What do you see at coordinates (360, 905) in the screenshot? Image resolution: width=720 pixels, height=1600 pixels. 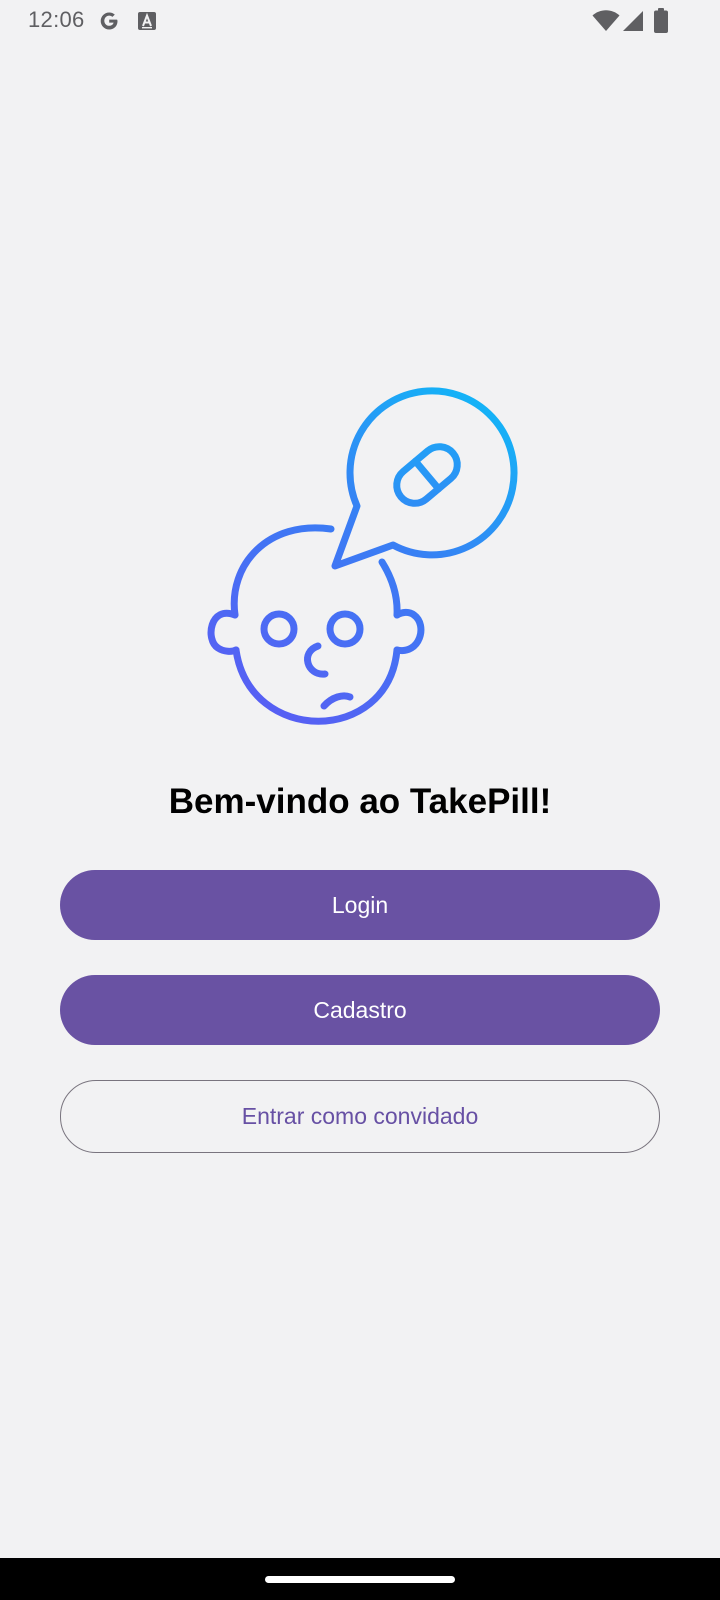 I see `login-button: Login` at bounding box center [360, 905].